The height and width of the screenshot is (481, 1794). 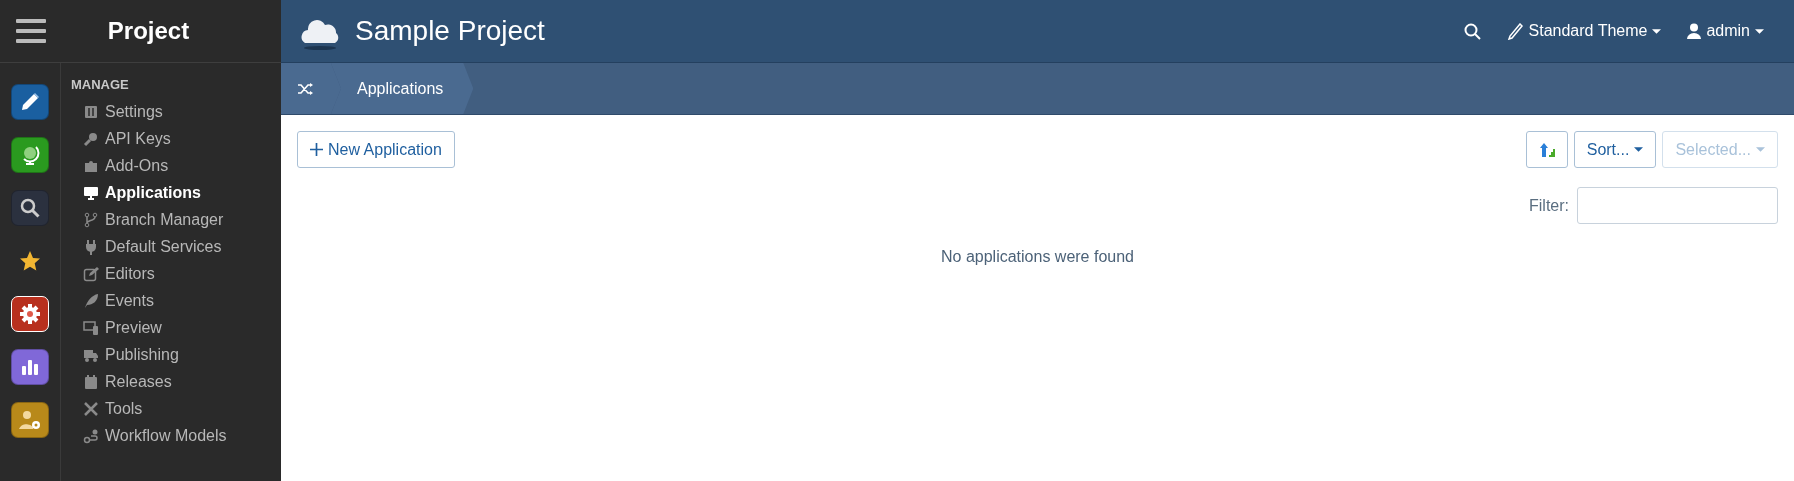 I want to click on sidebar-item: Default Services, so click(x=149, y=246).